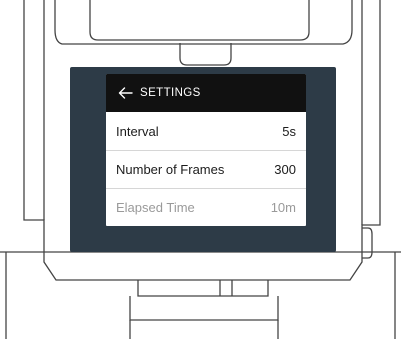  What do you see at coordinates (170, 169) in the screenshot?
I see `setting-label: Number of Frames` at bounding box center [170, 169].